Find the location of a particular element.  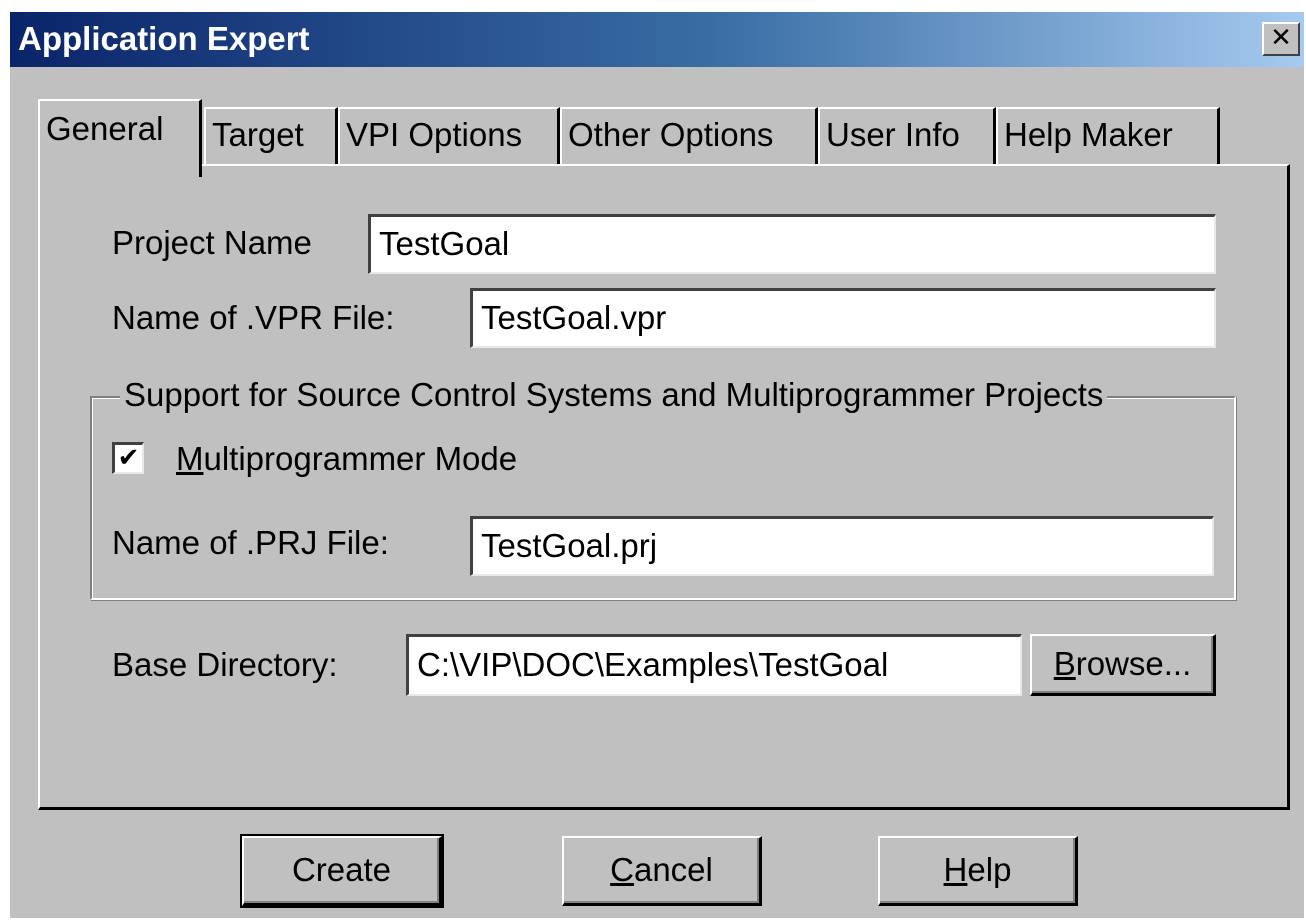

multiprogrammer-mode-label: Multiprogrammer Mode is located at coordinates (346, 459).